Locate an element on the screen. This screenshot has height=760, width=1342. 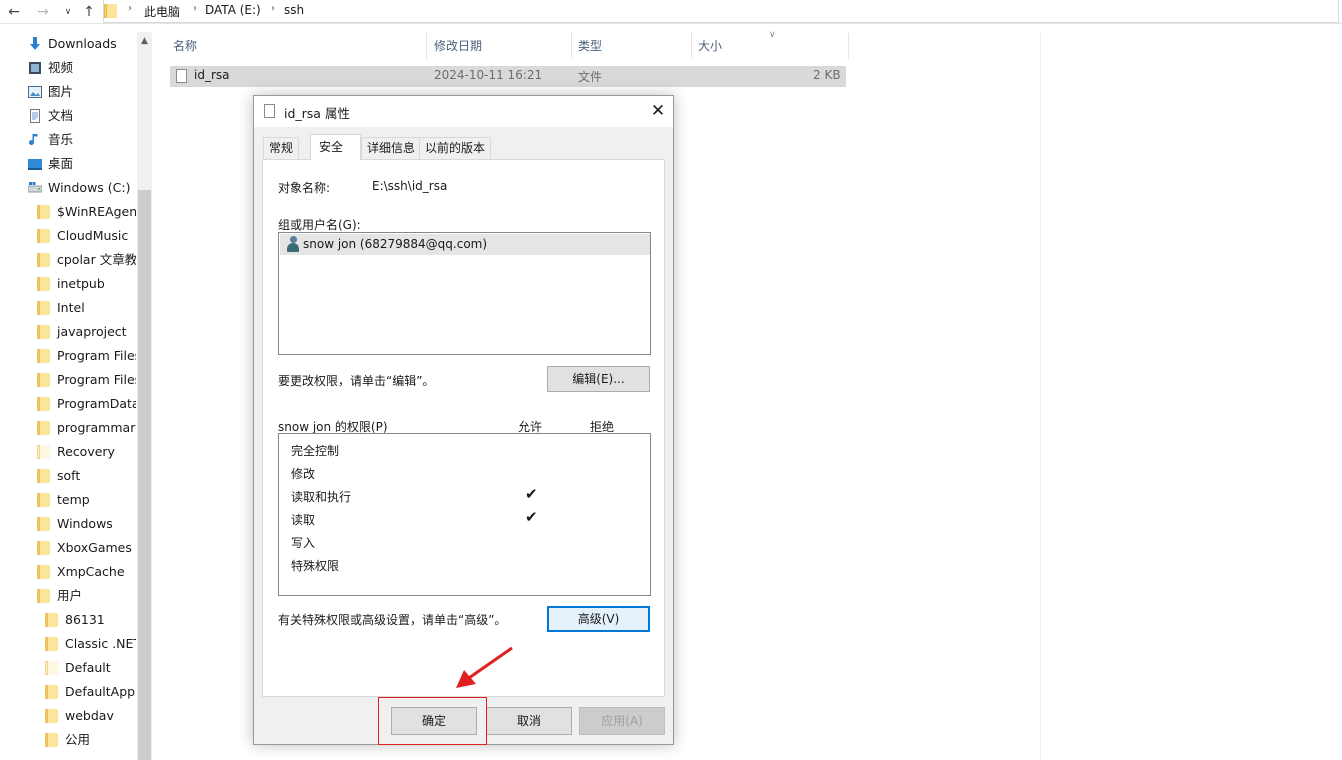
nav-folder-item: 用户 is located at coordinates (86, 596).